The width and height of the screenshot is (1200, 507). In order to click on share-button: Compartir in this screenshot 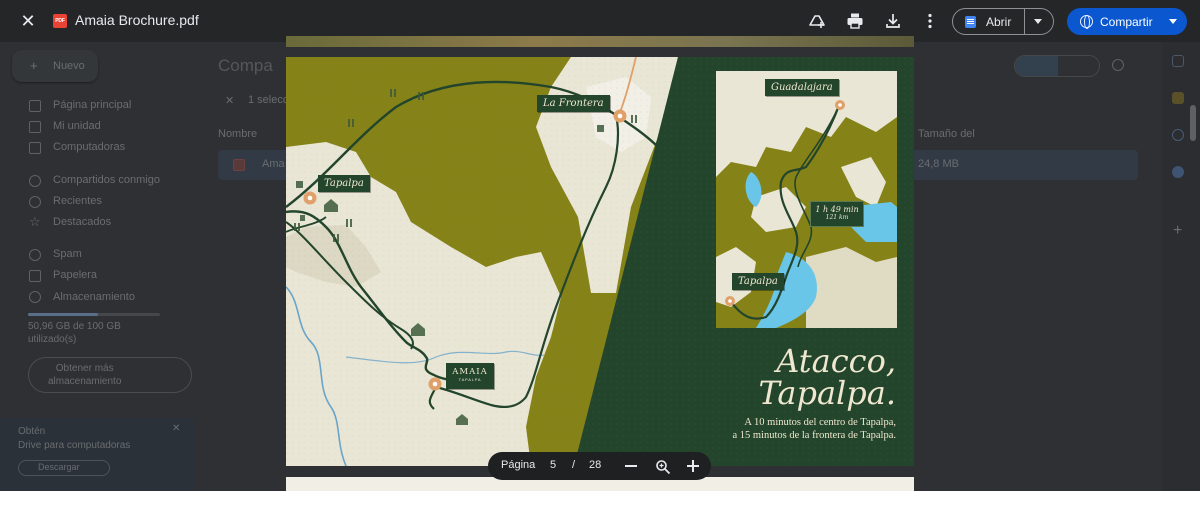, I will do `click(1127, 21)`.